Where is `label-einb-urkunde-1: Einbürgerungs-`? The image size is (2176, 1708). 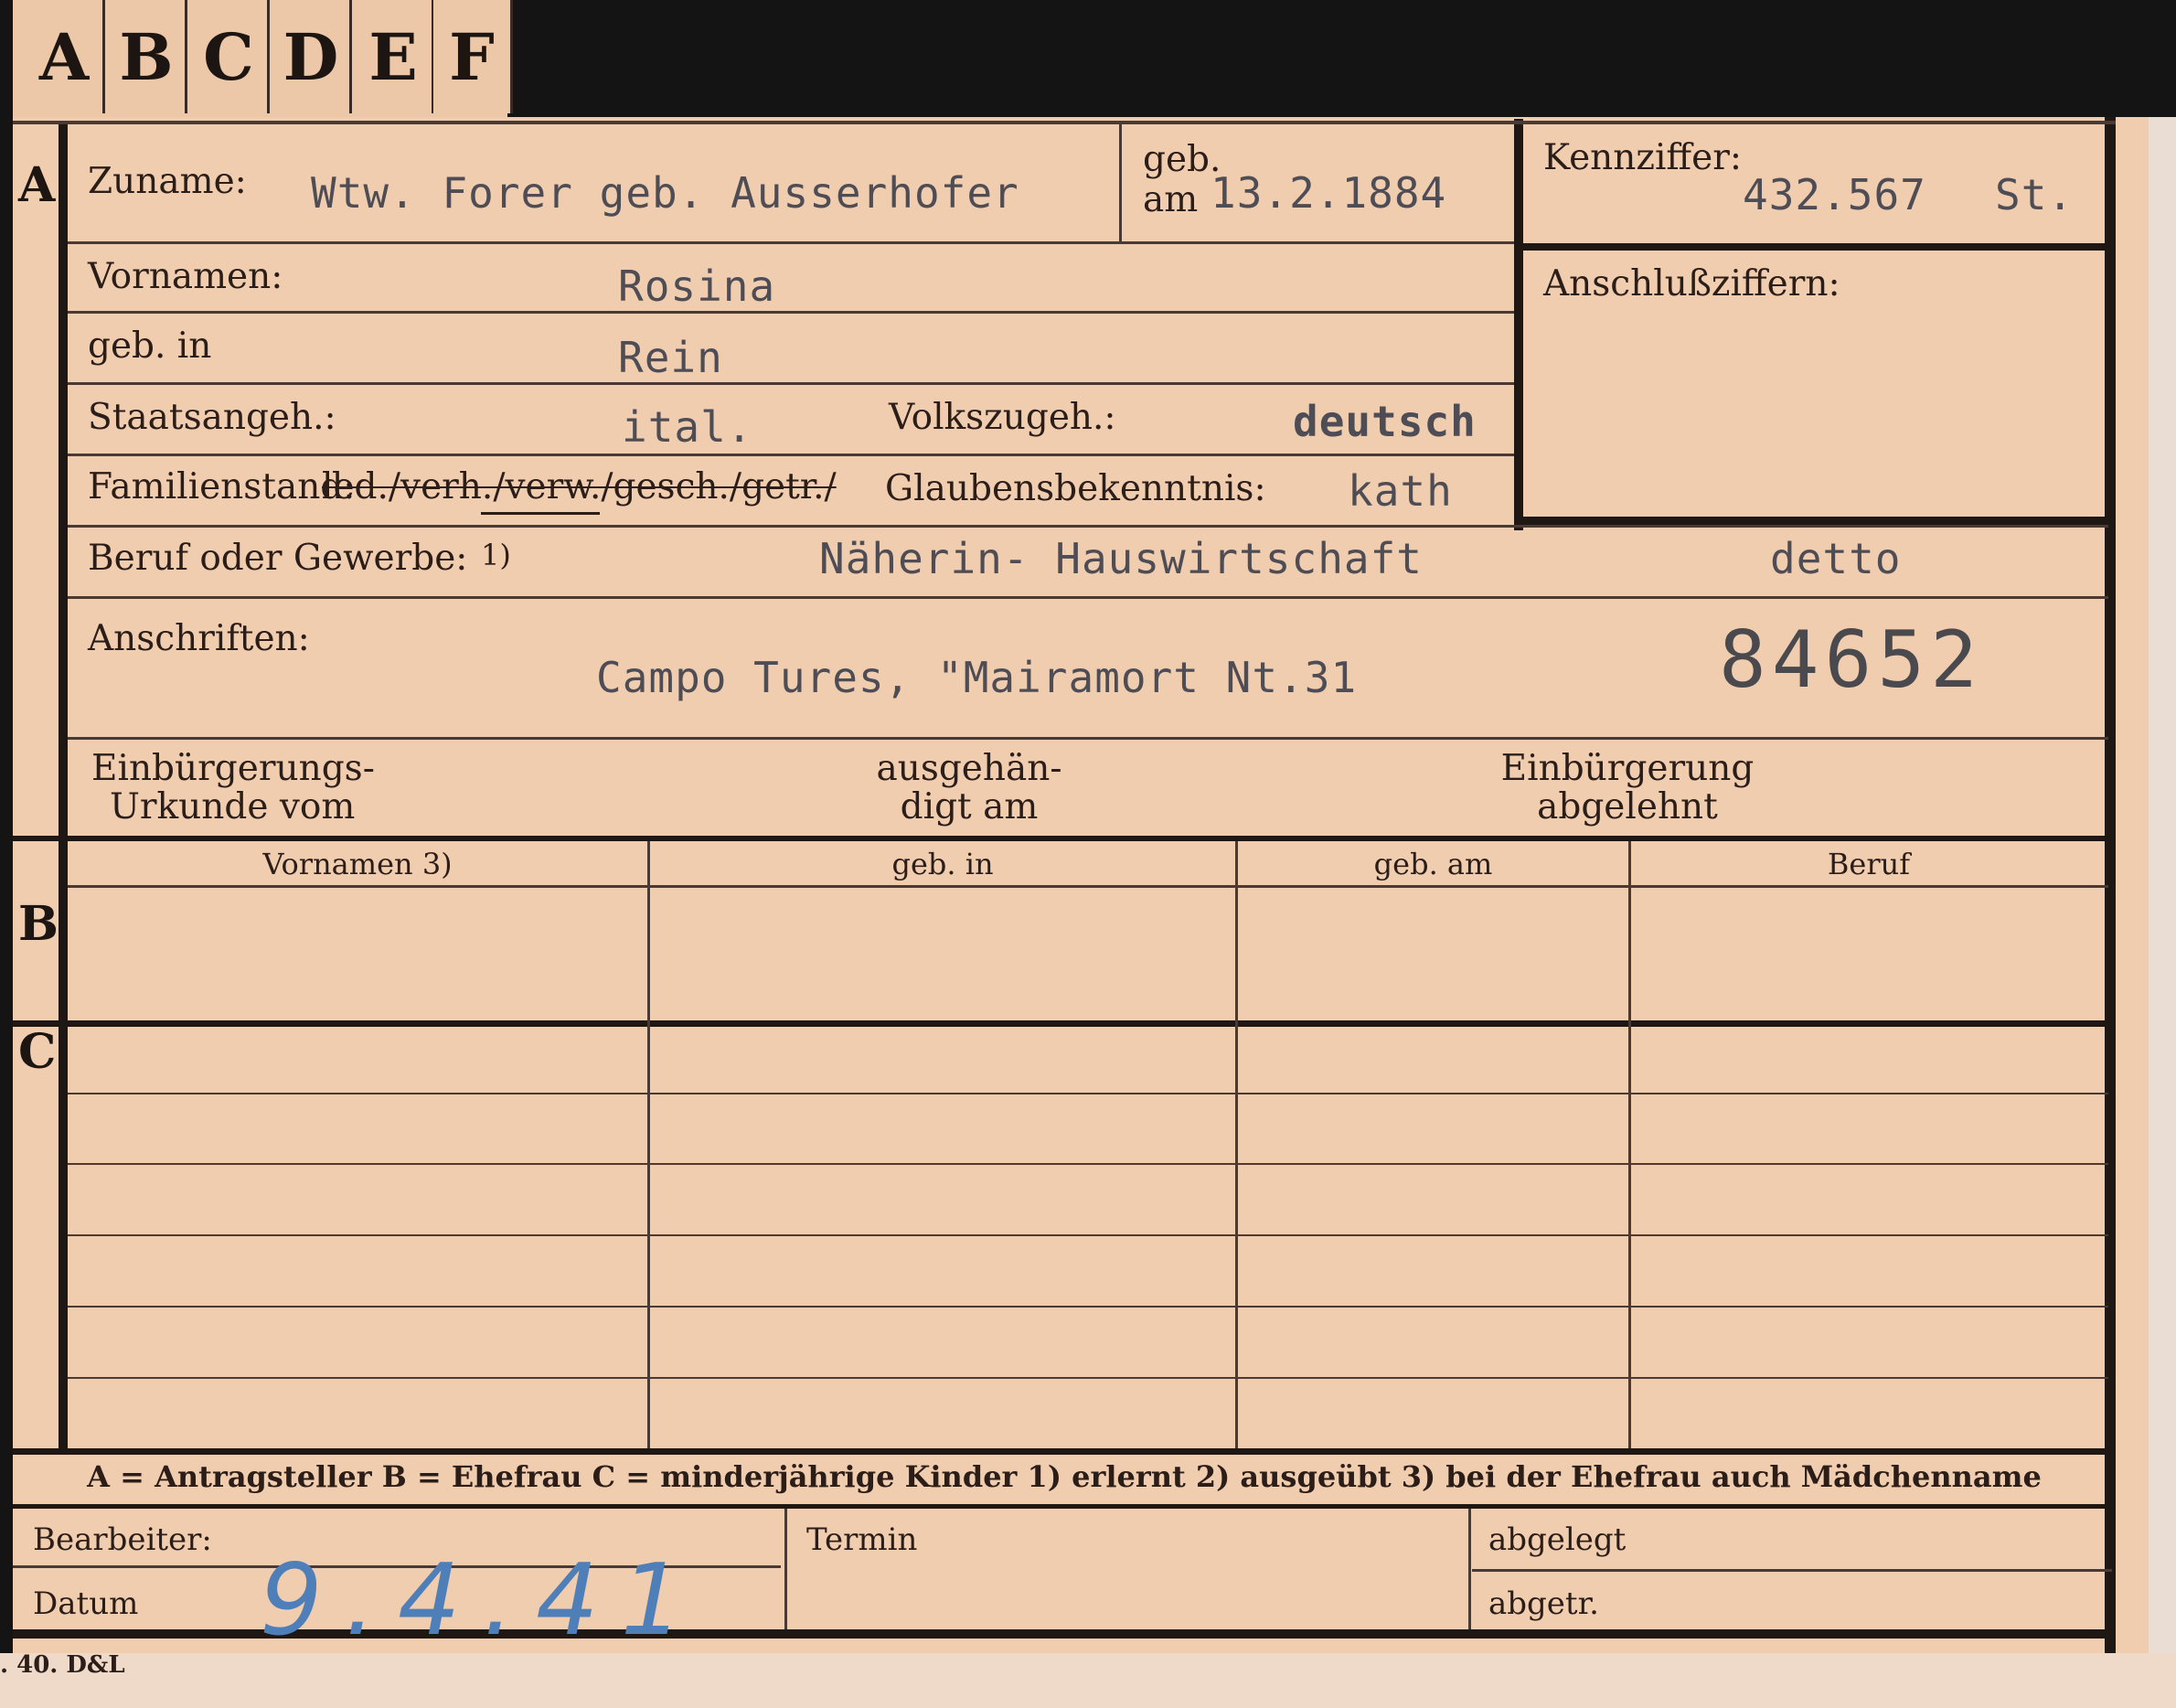 label-einb-urkunde-1: Einbürgerungs- is located at coordinates (233, 769).